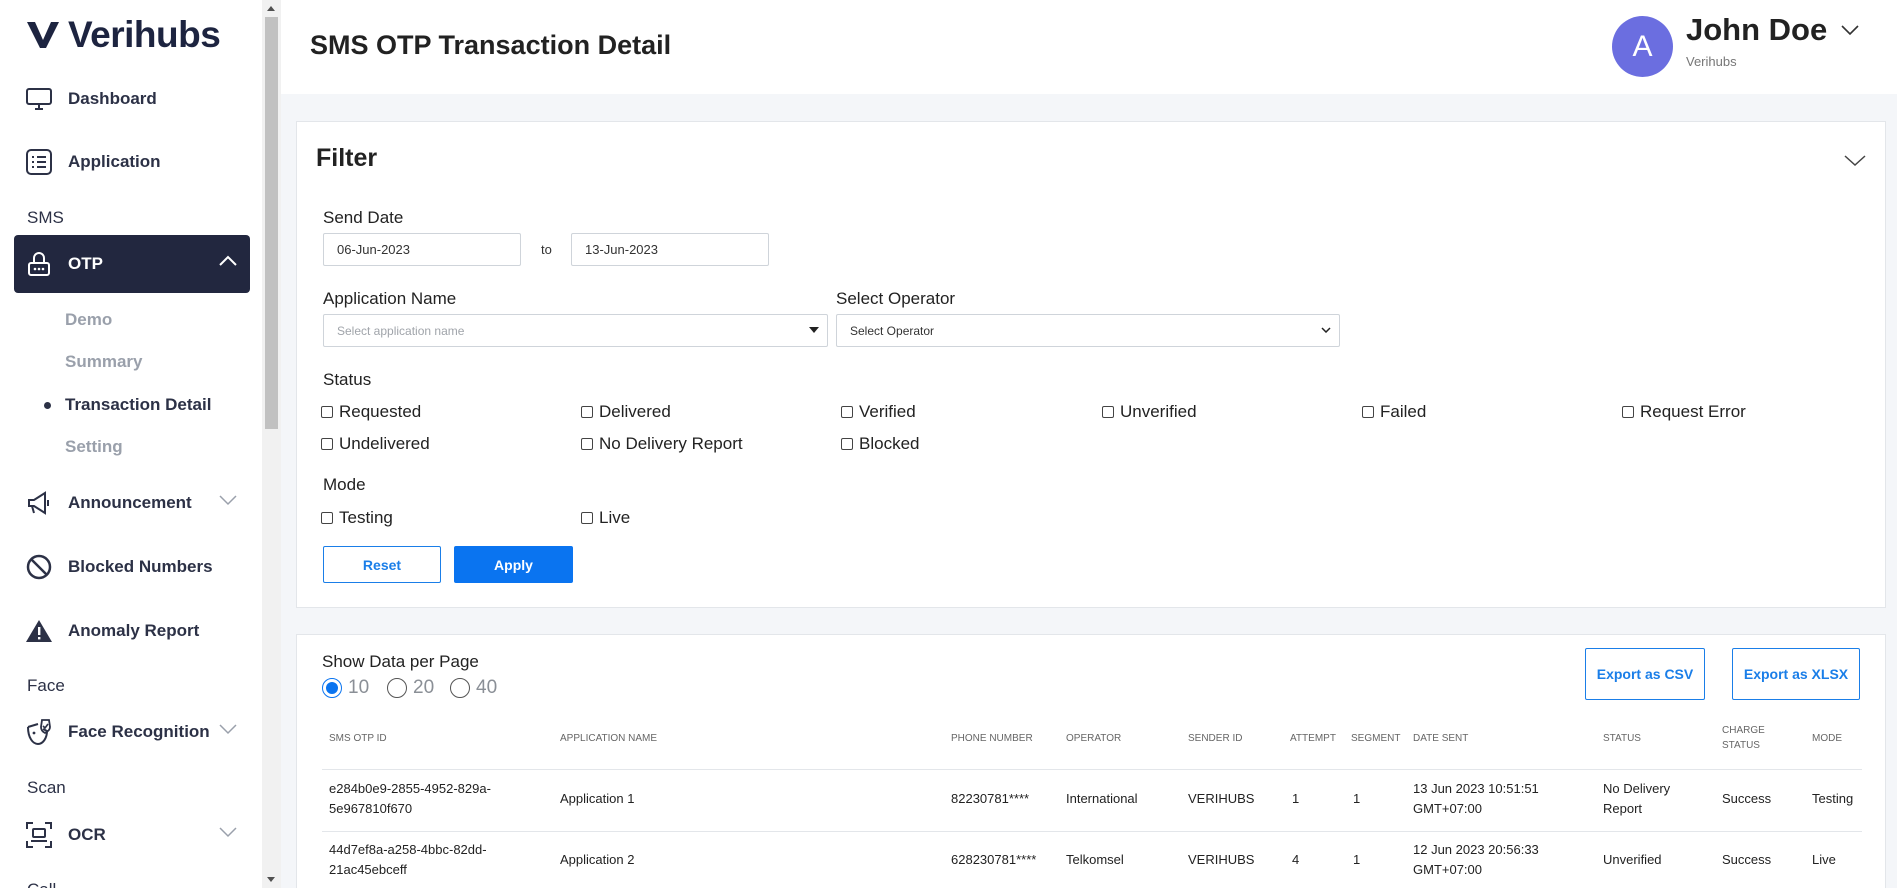 This screenshot has height=888, width=1897. Describe the element at coordinates (1833, 798) in the screenshot. I see `cell-mode: Testing` at that location.